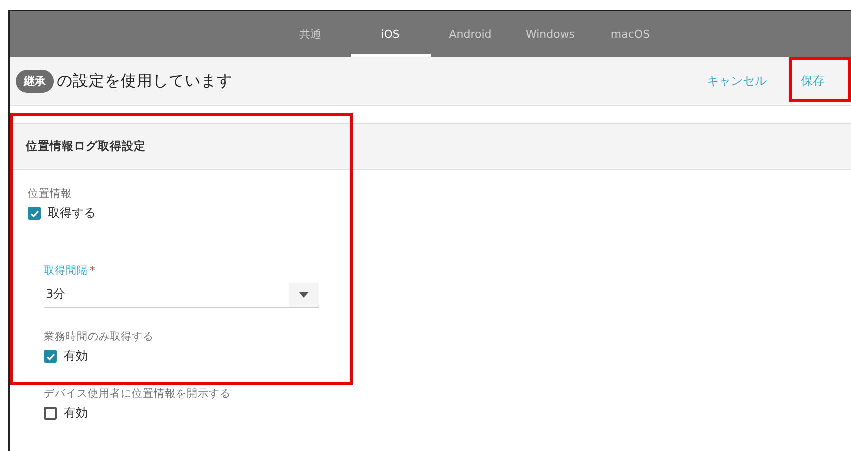  What do you see at coordinates (35, 81) in the screenshot?
I see `inherited-badge: 継承` at bounding box center [35, 81].